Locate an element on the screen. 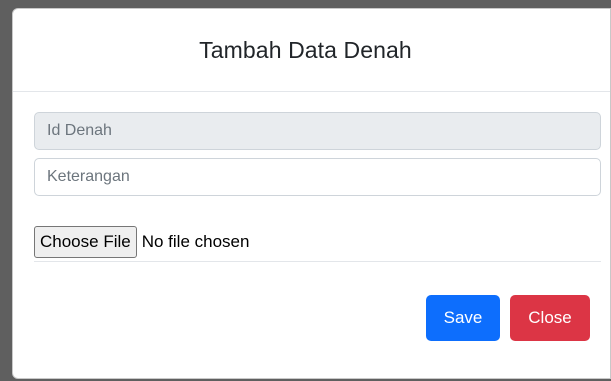 Image resolution: width=611 pixels, height=381 pixels. choose-file-button: Choose File is located at coordinates (85, 242).